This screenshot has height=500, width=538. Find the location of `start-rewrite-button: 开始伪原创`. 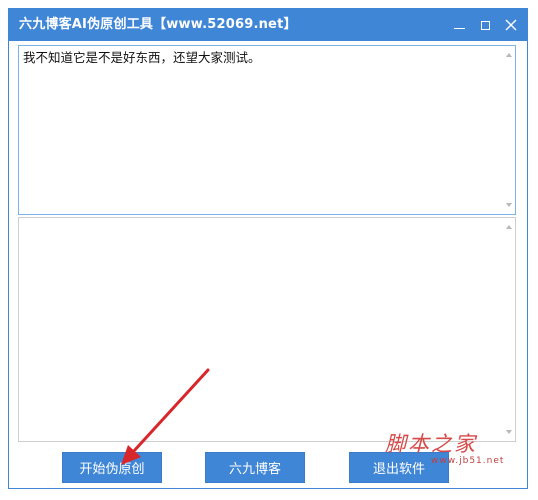

start-rewrite-button: 开始伪原创 is located at coordinates (112, 467).